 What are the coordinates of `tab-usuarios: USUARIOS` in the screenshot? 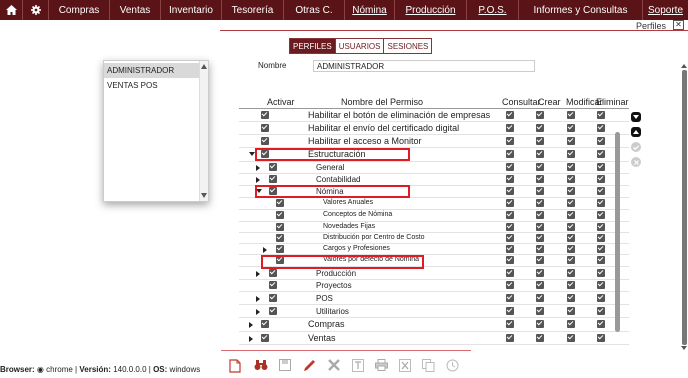 It's located at (360, 46).